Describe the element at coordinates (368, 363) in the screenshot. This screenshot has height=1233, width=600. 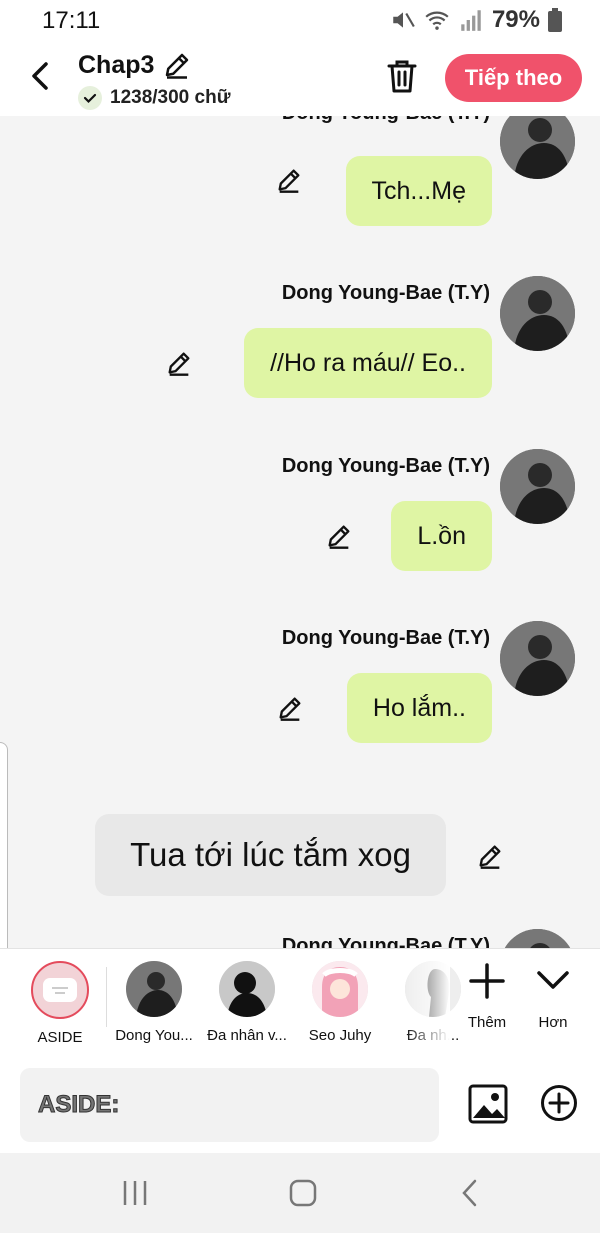
I see `message-bubble: //Ho ra máu// Eo..` at that location.